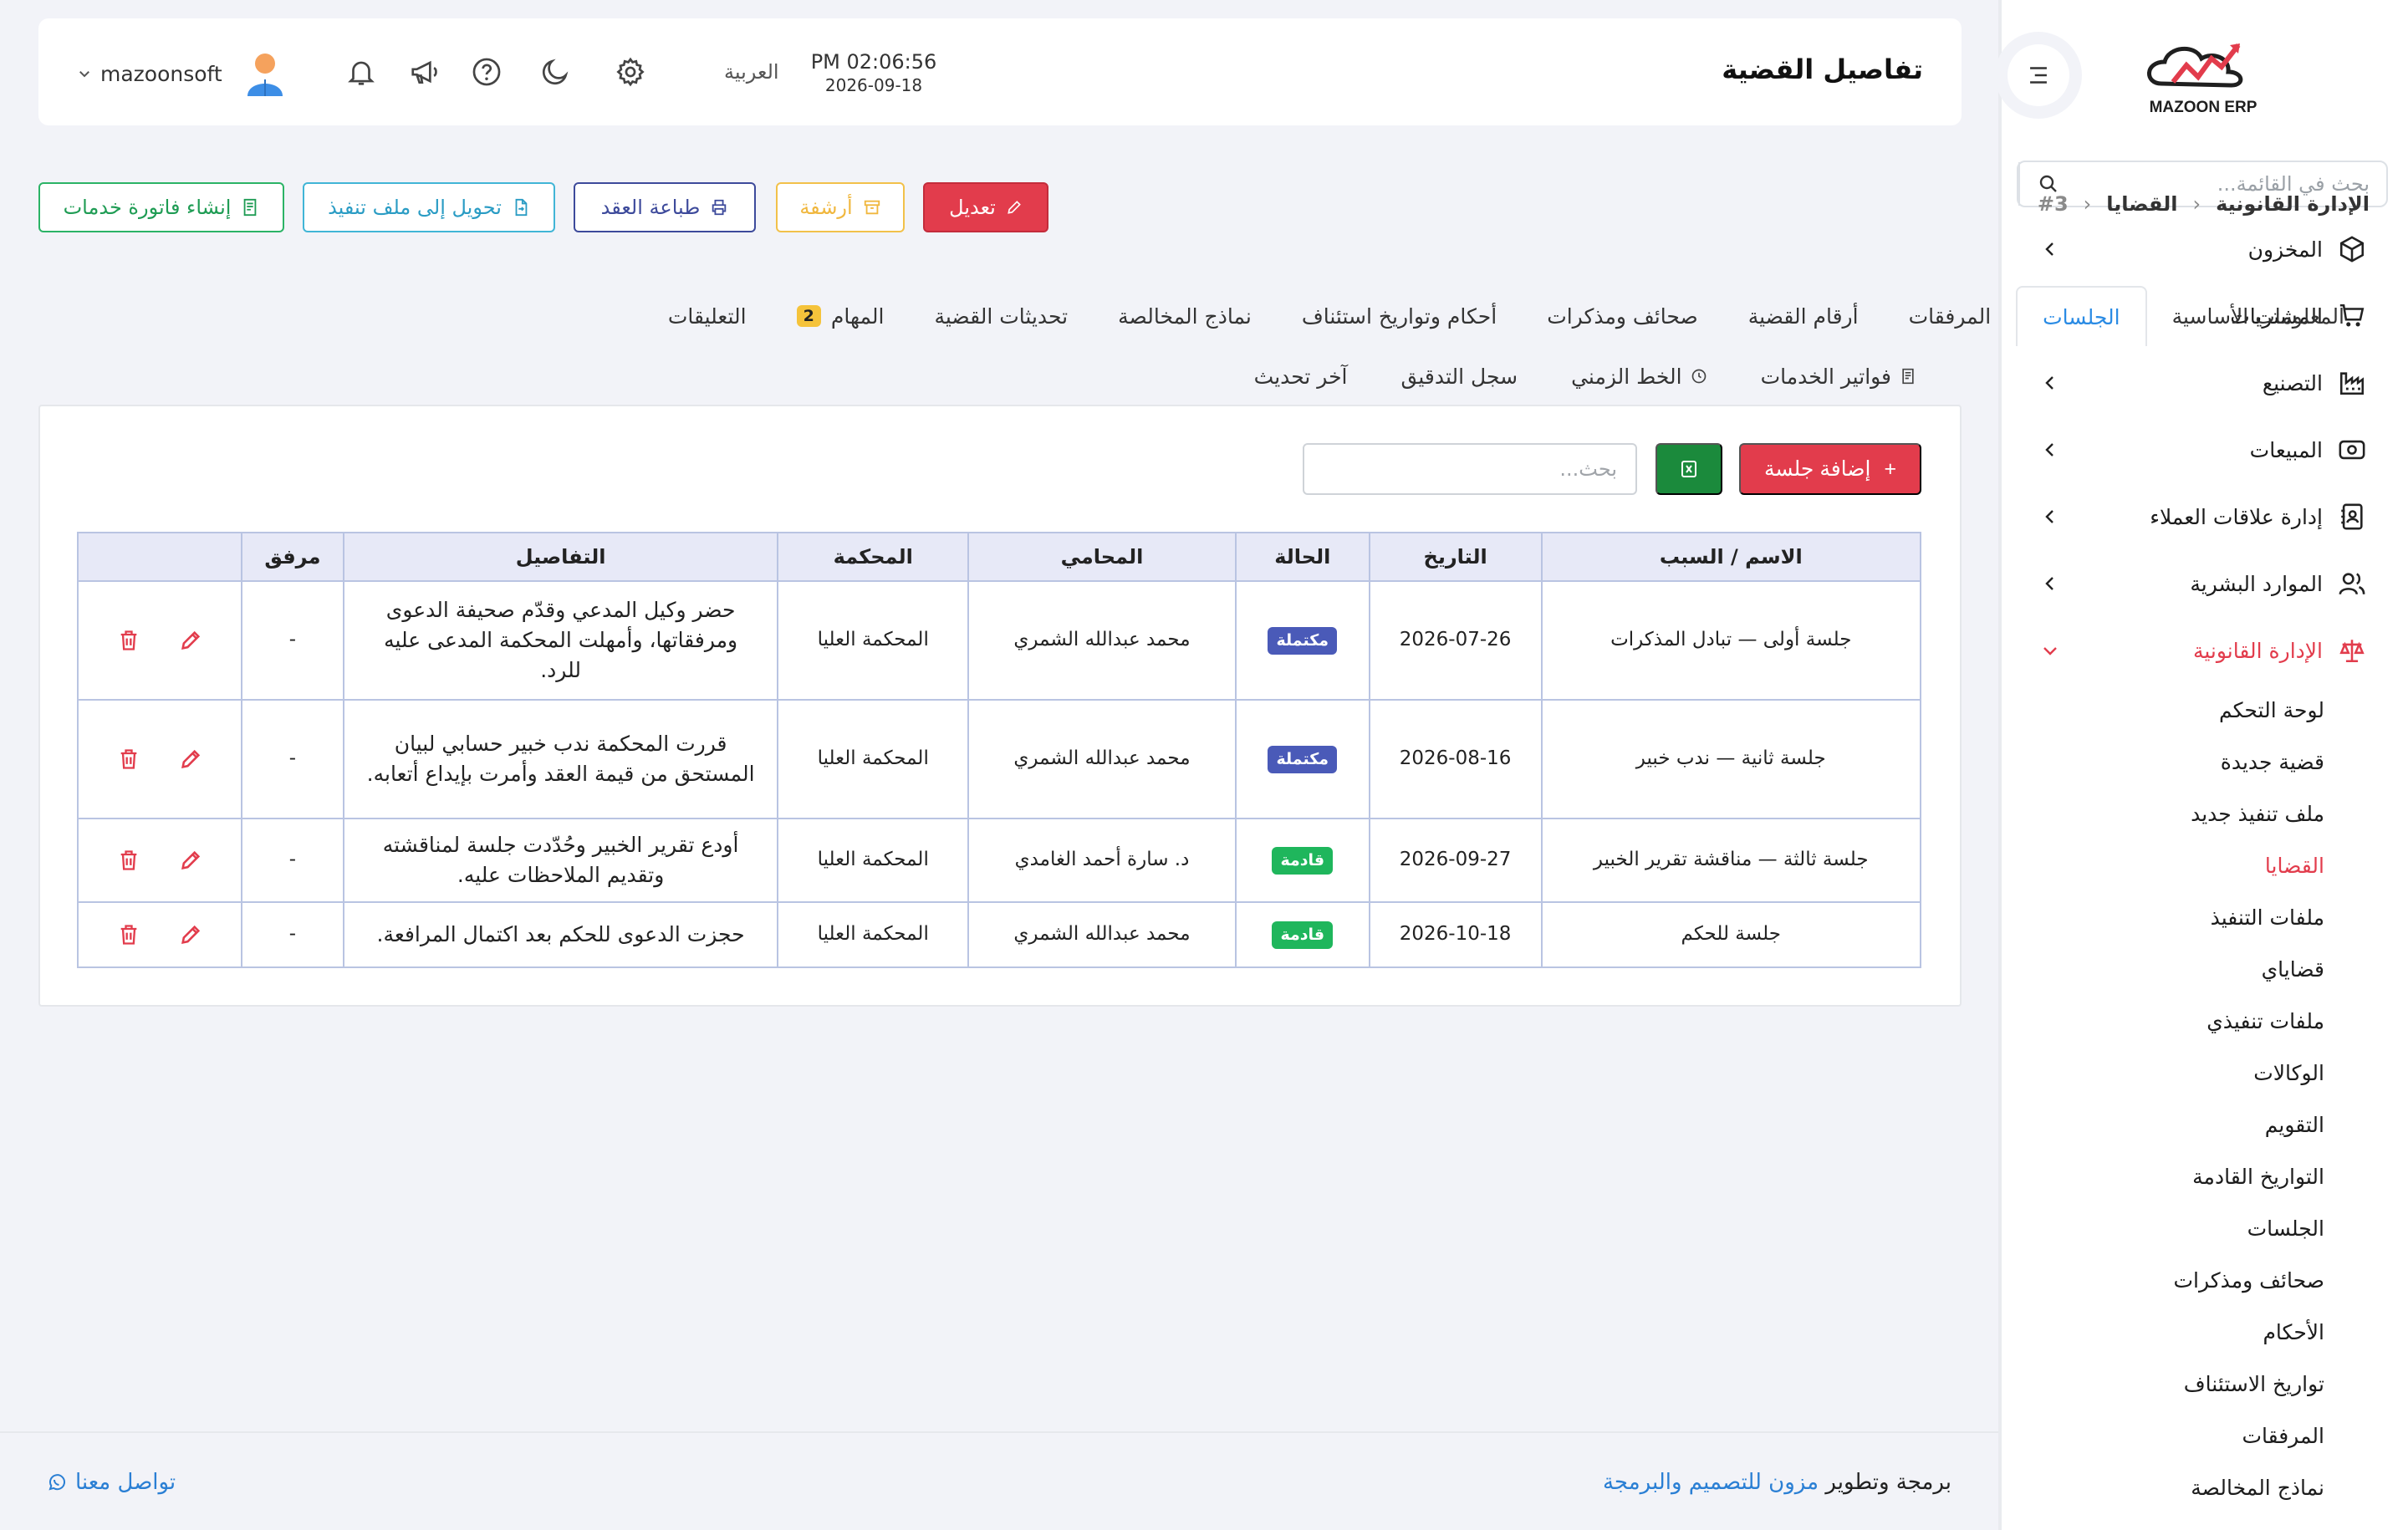 The image size is (2408, 1530). I want to click on archive-button-label: أرشفة, so click(826, 207).